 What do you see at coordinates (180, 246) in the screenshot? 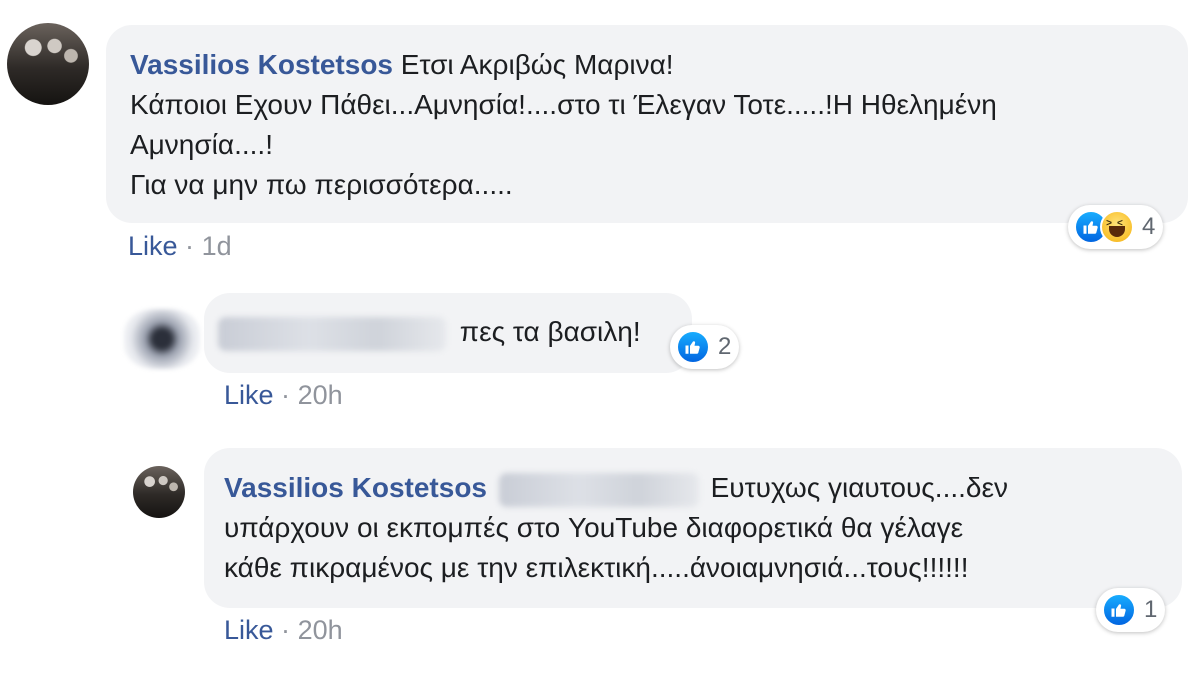
I see `comment-meta: Like · 1d` at bounding box center [180, 246].